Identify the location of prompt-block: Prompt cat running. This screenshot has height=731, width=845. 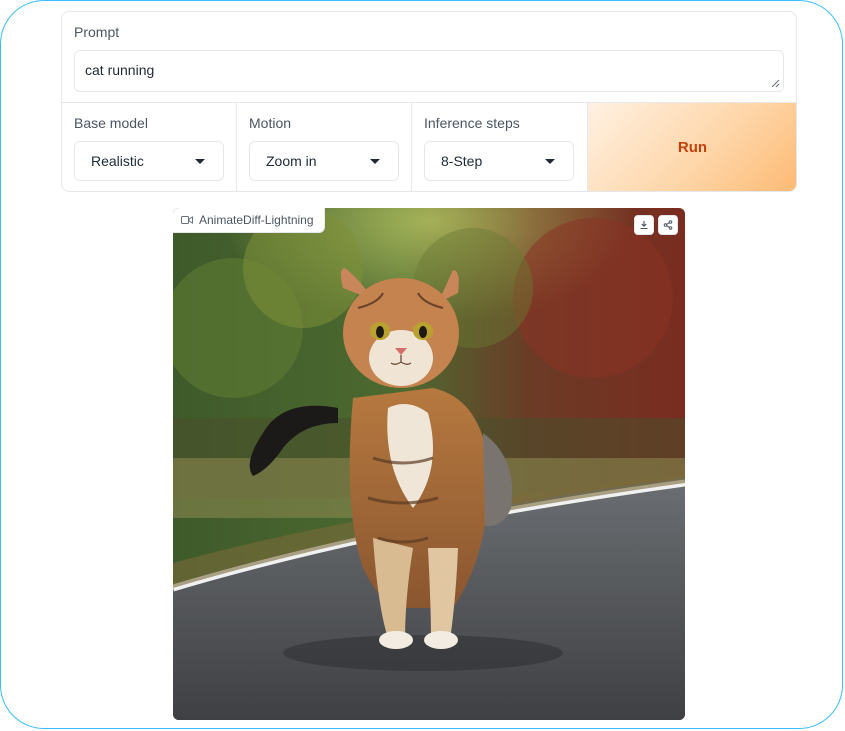
(429, 57).